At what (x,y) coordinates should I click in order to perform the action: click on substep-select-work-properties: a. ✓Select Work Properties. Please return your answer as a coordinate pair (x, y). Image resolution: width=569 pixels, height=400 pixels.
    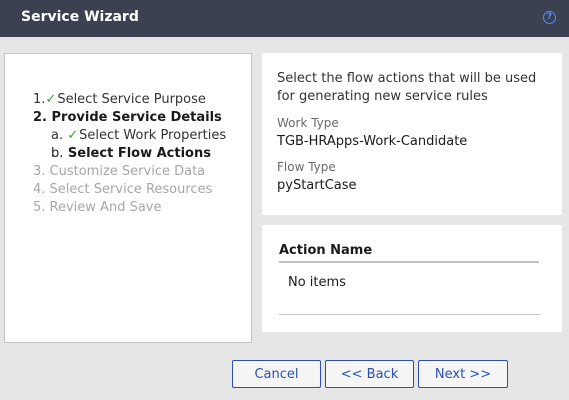
    Looking at the image, I should click on (138, 136).